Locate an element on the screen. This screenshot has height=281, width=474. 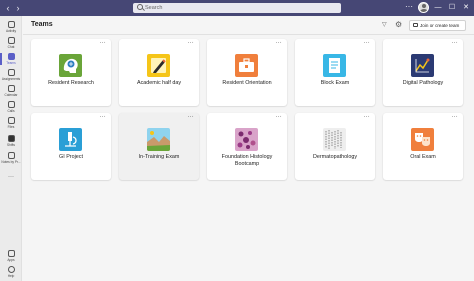
rail-item-calendar: Calendar is located at coordinates (11, 92).